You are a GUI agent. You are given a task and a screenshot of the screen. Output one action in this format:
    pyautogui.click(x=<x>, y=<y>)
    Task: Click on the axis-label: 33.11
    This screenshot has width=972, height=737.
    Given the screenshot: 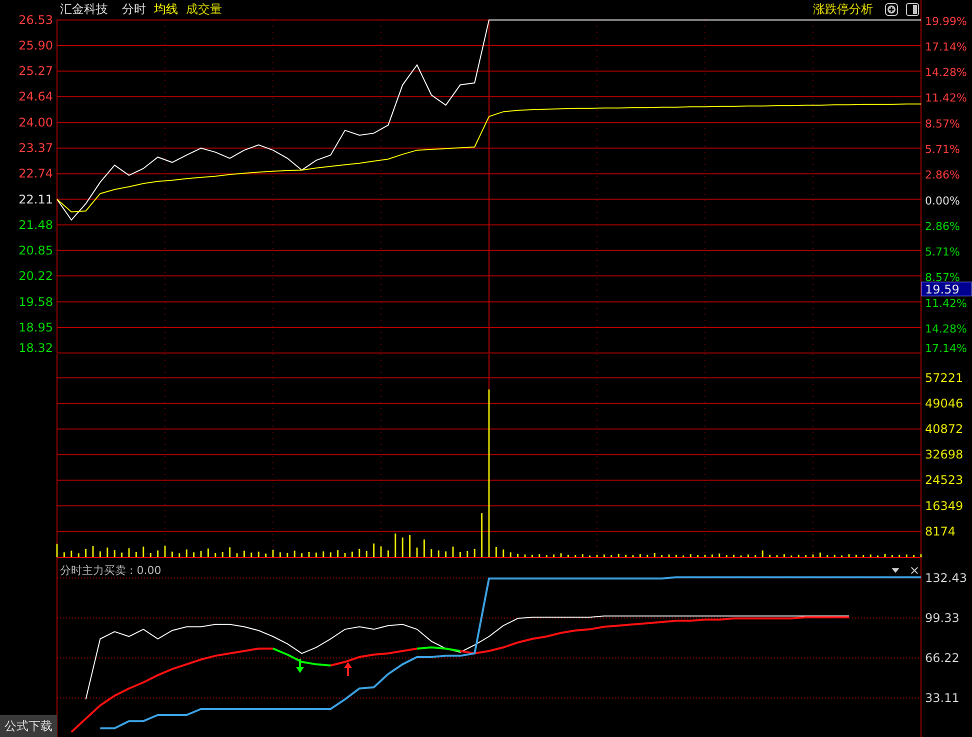 What is the action you would take?
    pyautogui.click(x=942, y=698)
    